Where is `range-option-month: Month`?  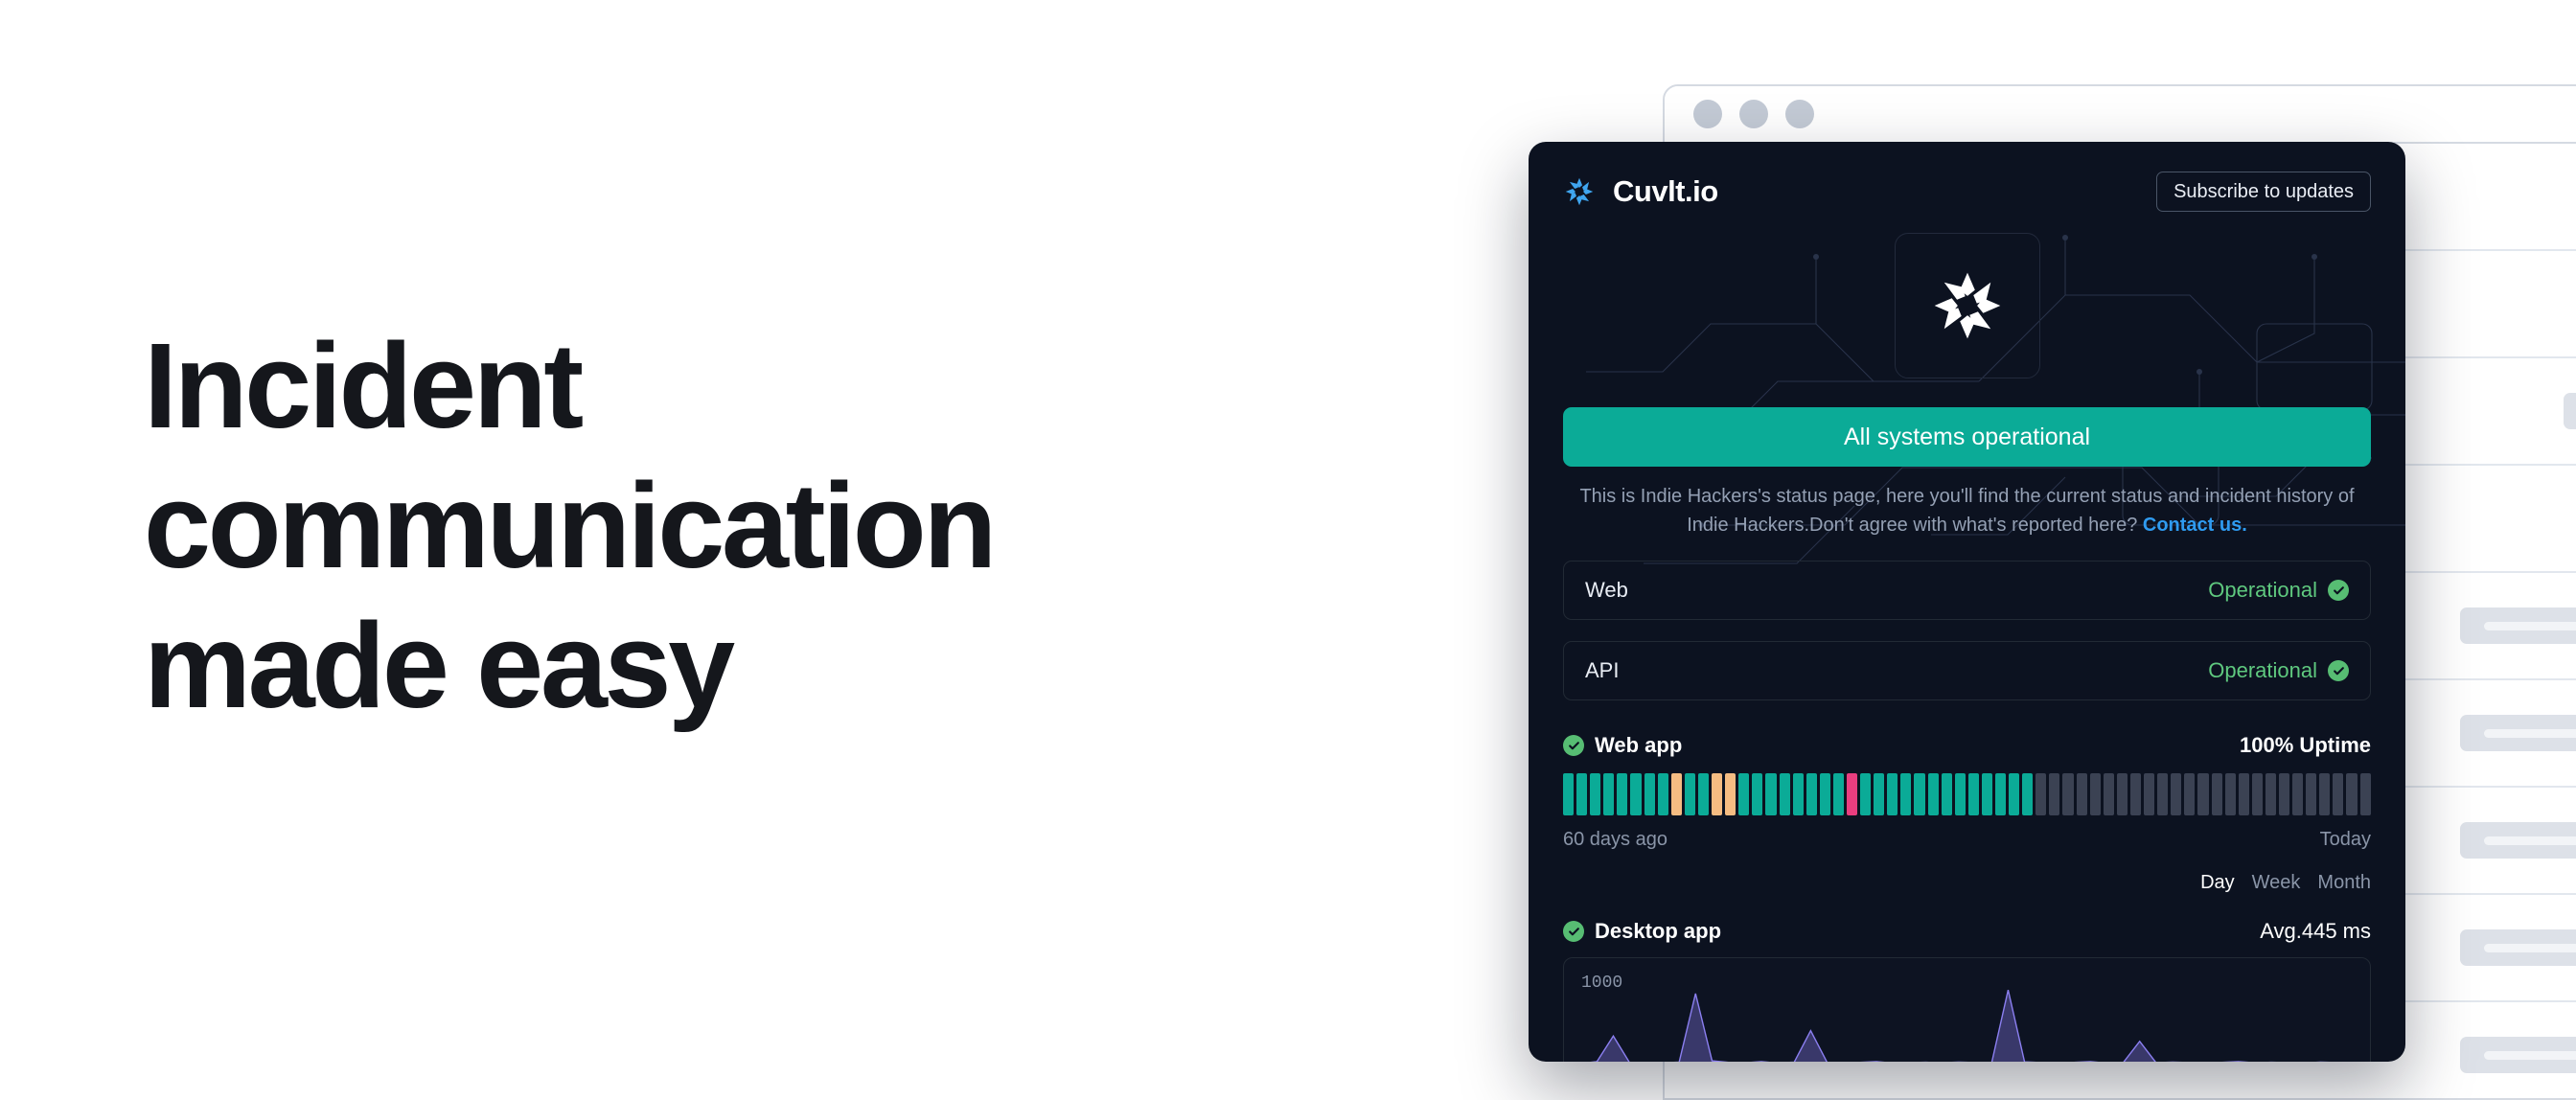 range-option-month: Month is located at coordinates (2344, 883).